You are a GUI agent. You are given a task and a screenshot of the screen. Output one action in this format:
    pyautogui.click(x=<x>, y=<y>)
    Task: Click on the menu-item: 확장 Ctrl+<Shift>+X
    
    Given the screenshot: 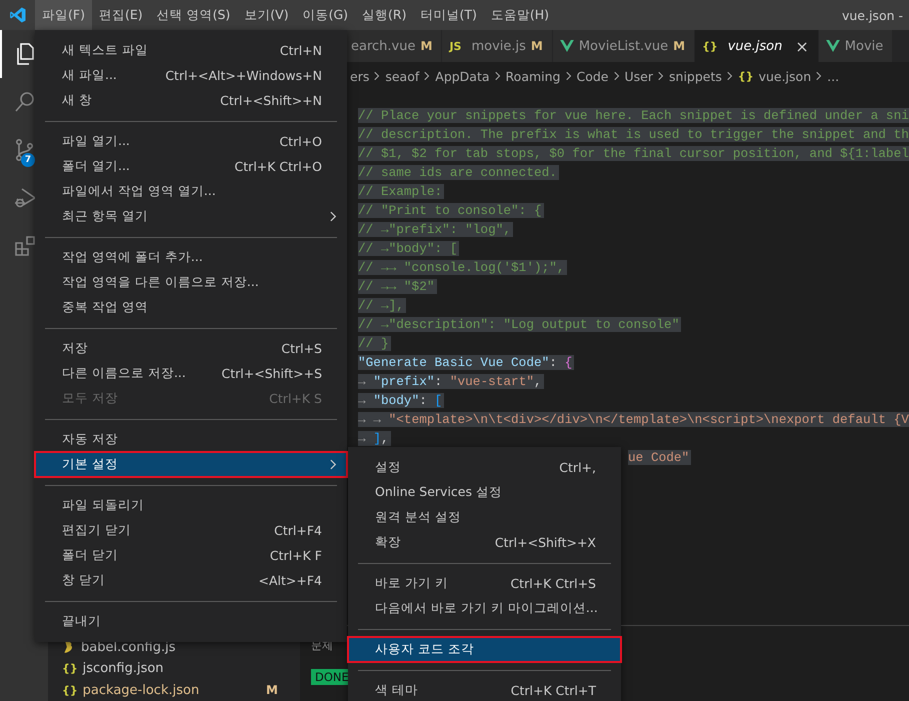 What is the action you would take?
    pyautogui.click(x=484, y=542)
    